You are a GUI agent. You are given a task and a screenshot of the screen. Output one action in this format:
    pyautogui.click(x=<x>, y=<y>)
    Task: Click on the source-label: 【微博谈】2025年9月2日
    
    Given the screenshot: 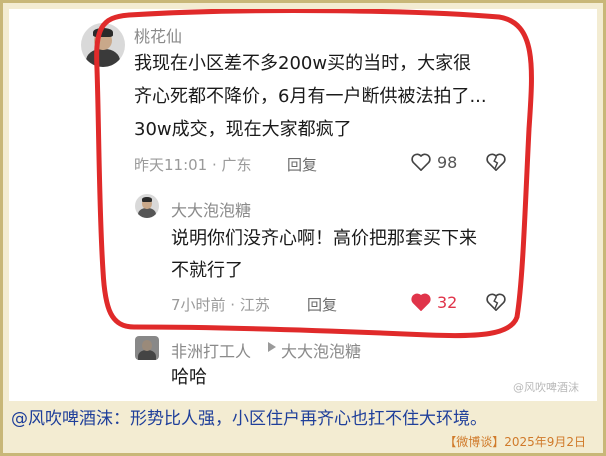 What is the action you would take?
    pyautogui.click(x=515, y=442)
    